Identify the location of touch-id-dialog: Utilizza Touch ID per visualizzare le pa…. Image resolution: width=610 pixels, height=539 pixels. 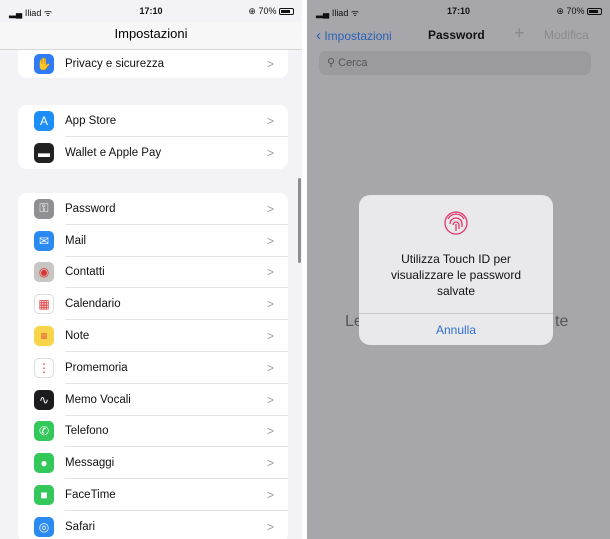
(456, 270).